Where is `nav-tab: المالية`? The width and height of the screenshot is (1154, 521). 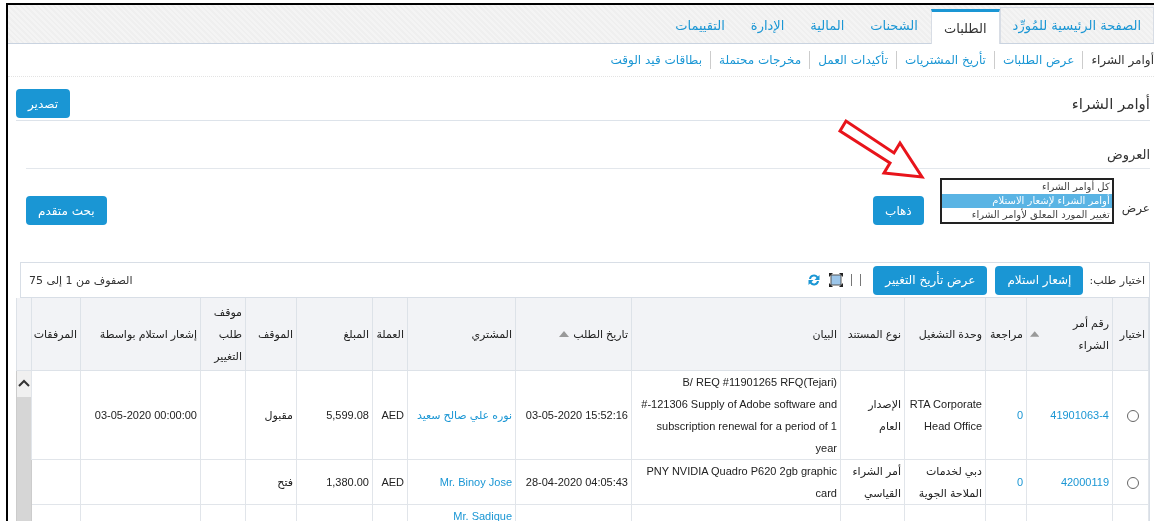
nav-tab: المالية is located at coordinates (827, 25).